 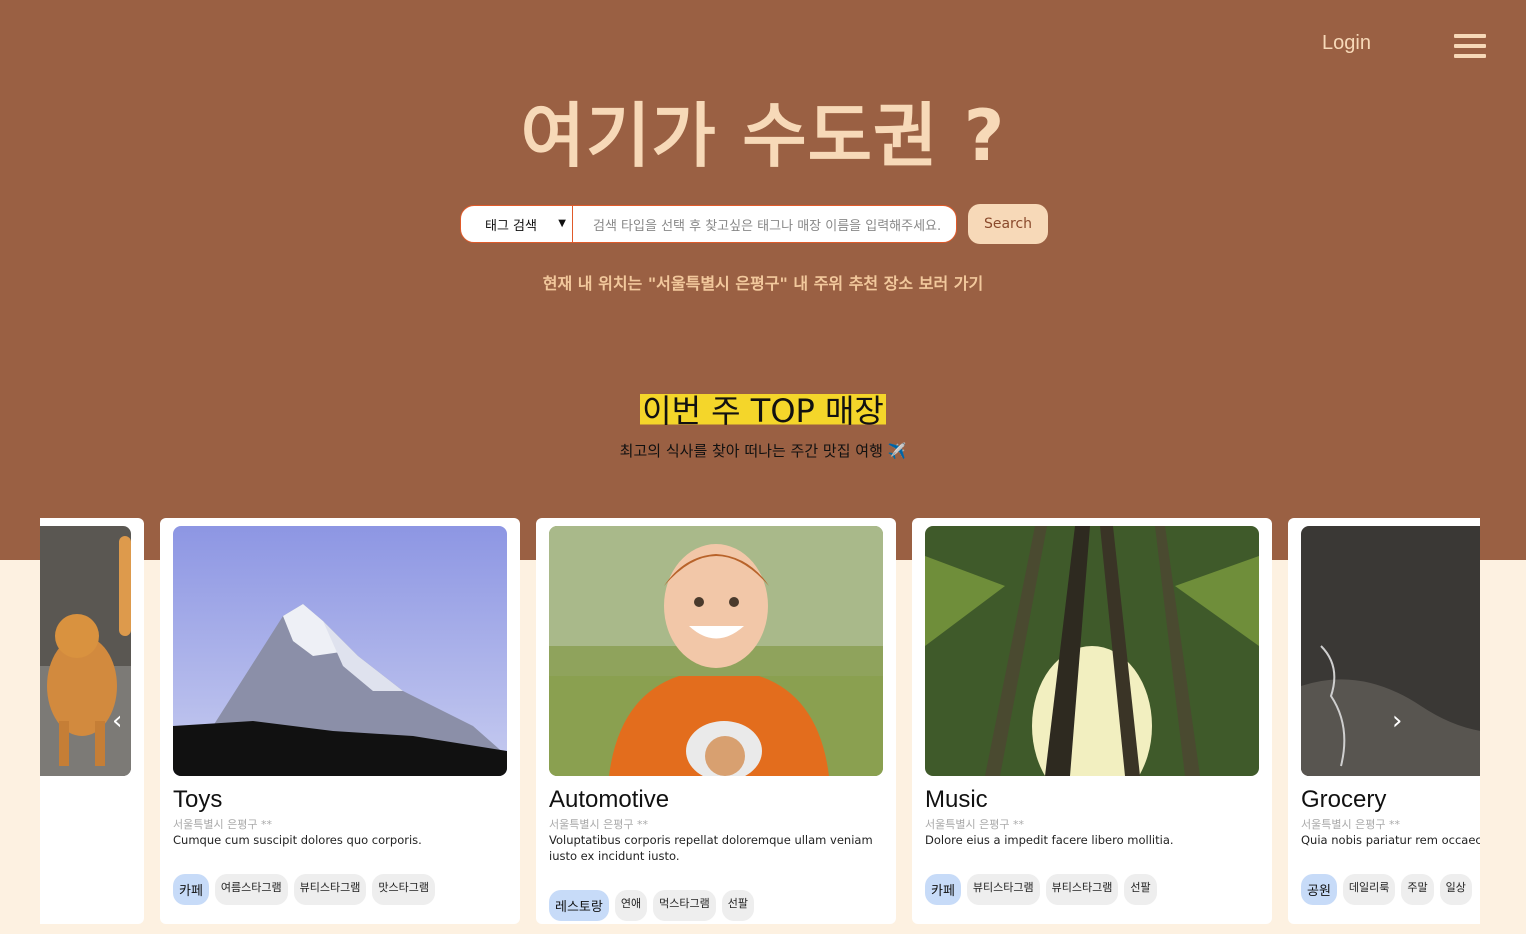 I want to click on tag-list: 카페 여름스타그램 뷰티스타그램 맛스타그램, so click(x=304, y=889).